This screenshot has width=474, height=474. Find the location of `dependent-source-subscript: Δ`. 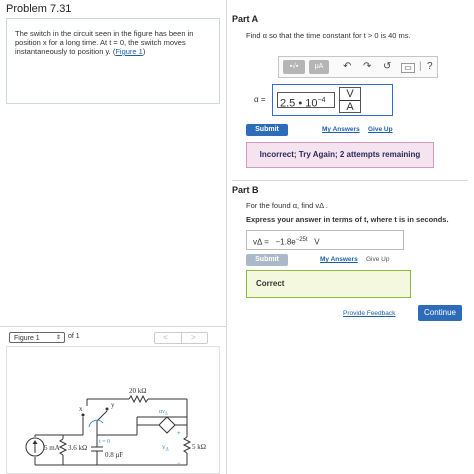

dependent-source-subscript: Δ is located at coordinates (166, 413).